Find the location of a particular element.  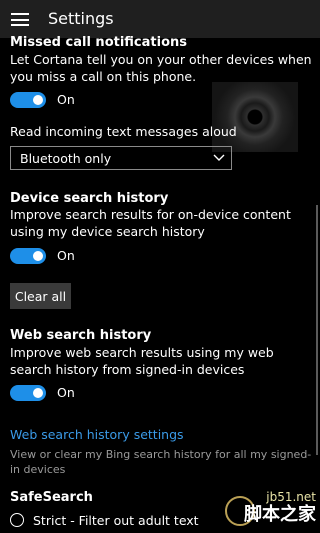

app-header: Settings is located at coordinates (160, 19).